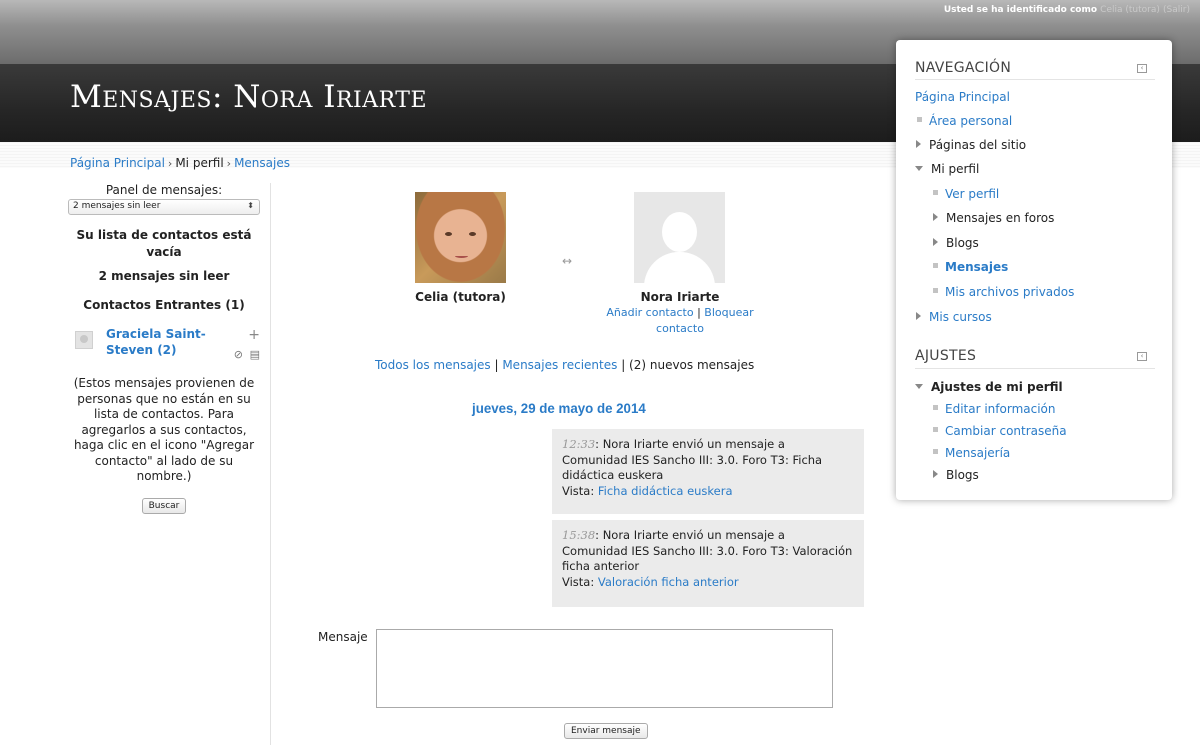 This screenshot has width=1200, height=745. Describe the element at coordinates (250, 205) in the screenshot. I see `select-arrows-icon: ⬍` at that location.